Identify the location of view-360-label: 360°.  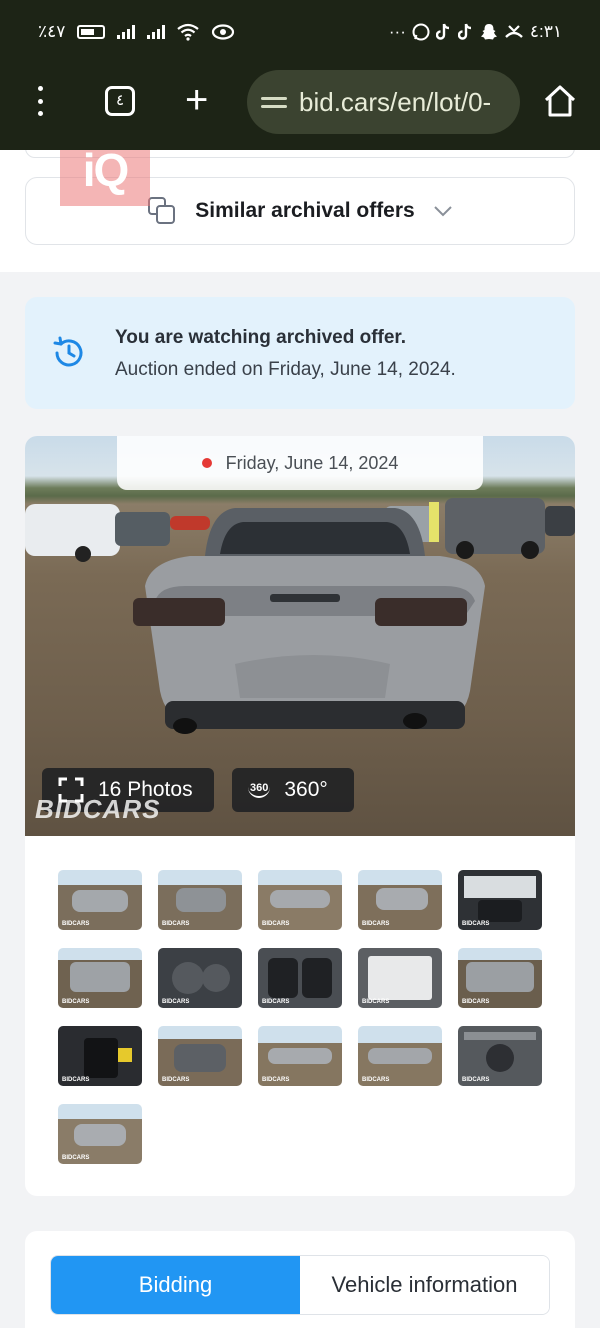
(306, 789).